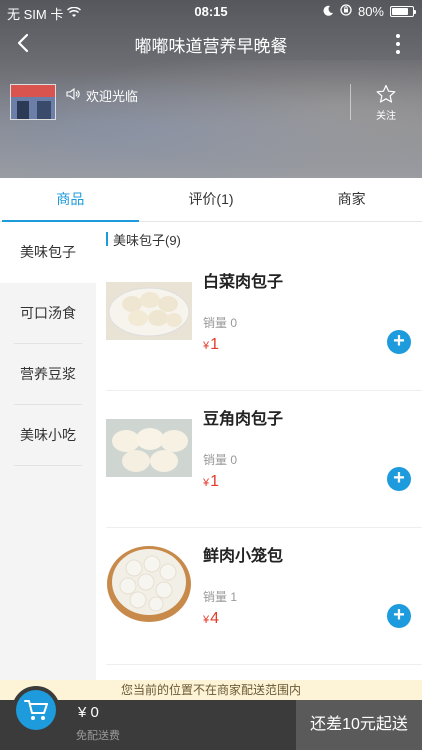 The height and width of the screenshot is (750, 422). Describe the element at coordinates (259, 322) in the screenshot. I see `product-item: 白菜肉包子 销量 0 ¥1 +` at that location.